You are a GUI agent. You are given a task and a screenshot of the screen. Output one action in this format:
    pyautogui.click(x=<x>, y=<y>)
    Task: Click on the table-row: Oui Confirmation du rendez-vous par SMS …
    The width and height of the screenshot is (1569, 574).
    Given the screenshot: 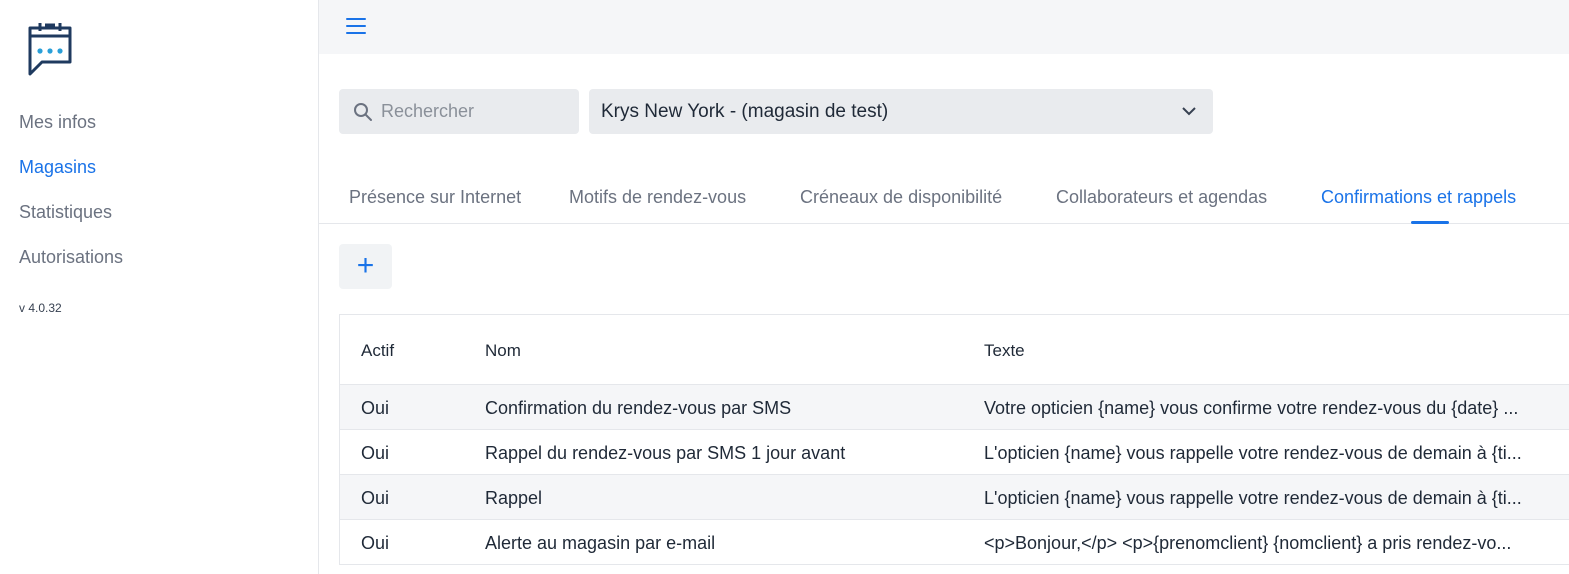 What is the action you would take?
    pyautogui.click(x=954, y=407)
    